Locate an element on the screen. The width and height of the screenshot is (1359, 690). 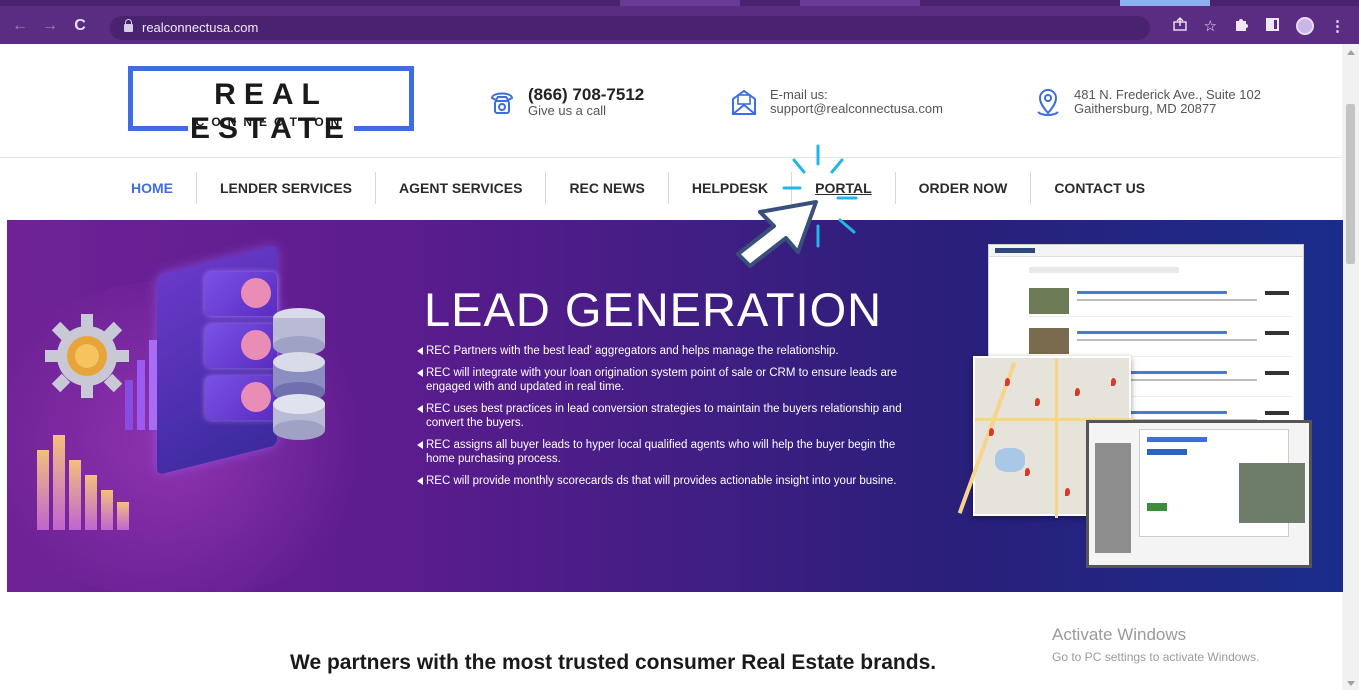
nav-item-contact-us: CONTACT US is located at coordinates (1099, 188).